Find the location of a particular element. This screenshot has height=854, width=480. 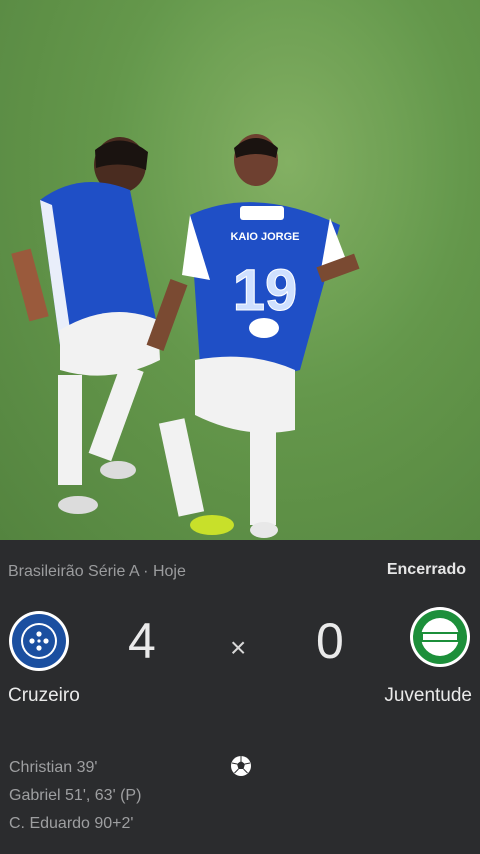

away-team-name: Juventude is located at coordinates (428, 696).